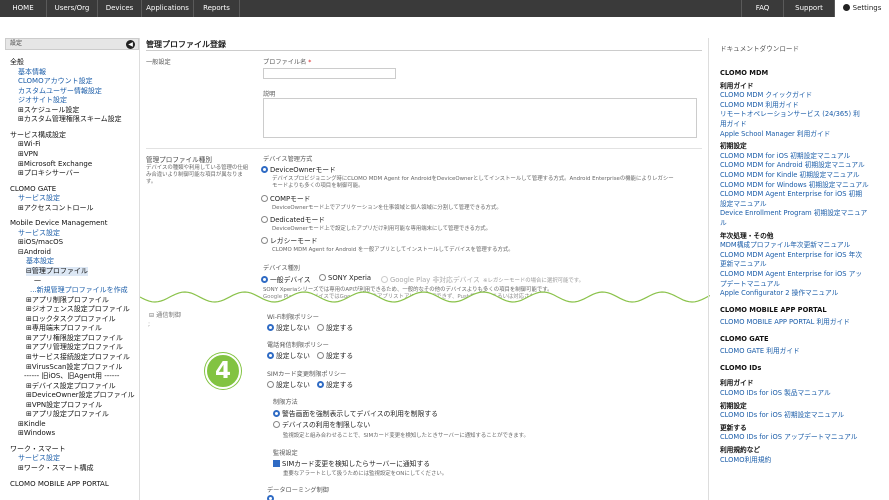 The height and width of the screenshot is (500, 889). What do you see at coordinates (56, 468) in the screenshot?
I see `sidebar-item: ⊞ワーク・スマート構成` at bounding box center [56, 468].